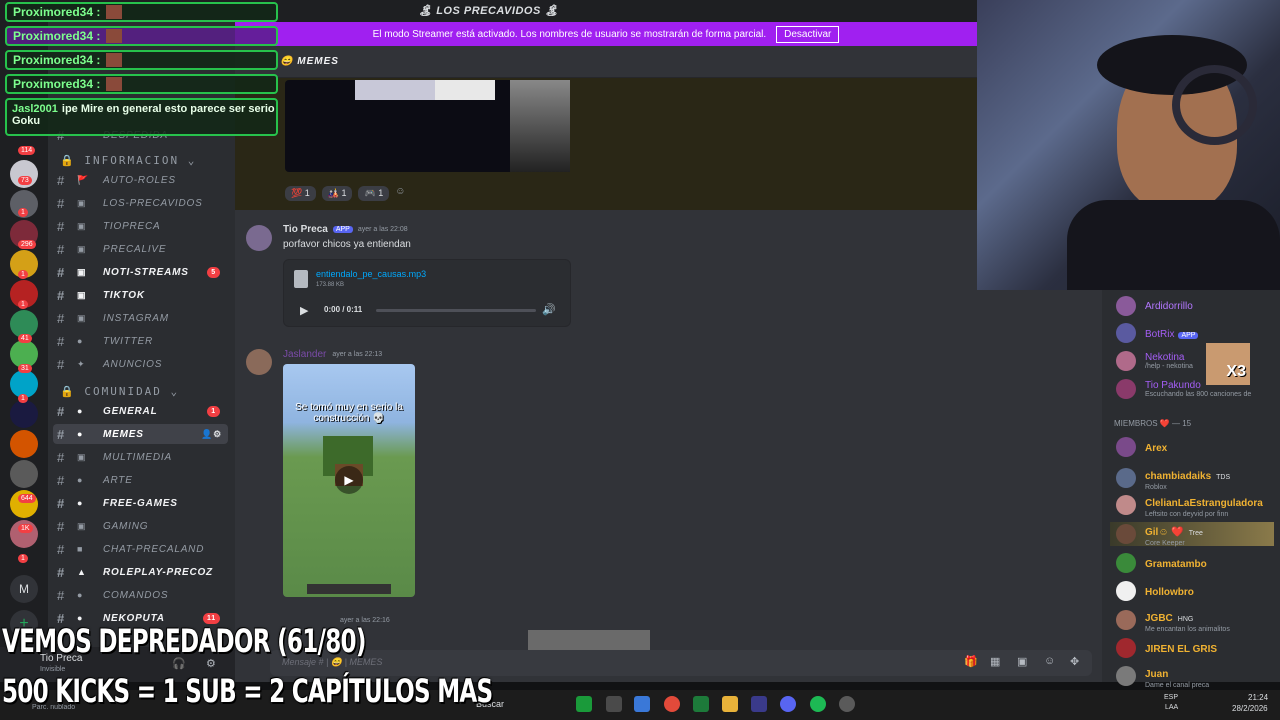 Image resolution: width=1280 pixels, height=720 pixels. What do you see at coordinates (971, 661) in the screenshot?
I see `gift-icon: 🎁` at bounding box center [971, 661].